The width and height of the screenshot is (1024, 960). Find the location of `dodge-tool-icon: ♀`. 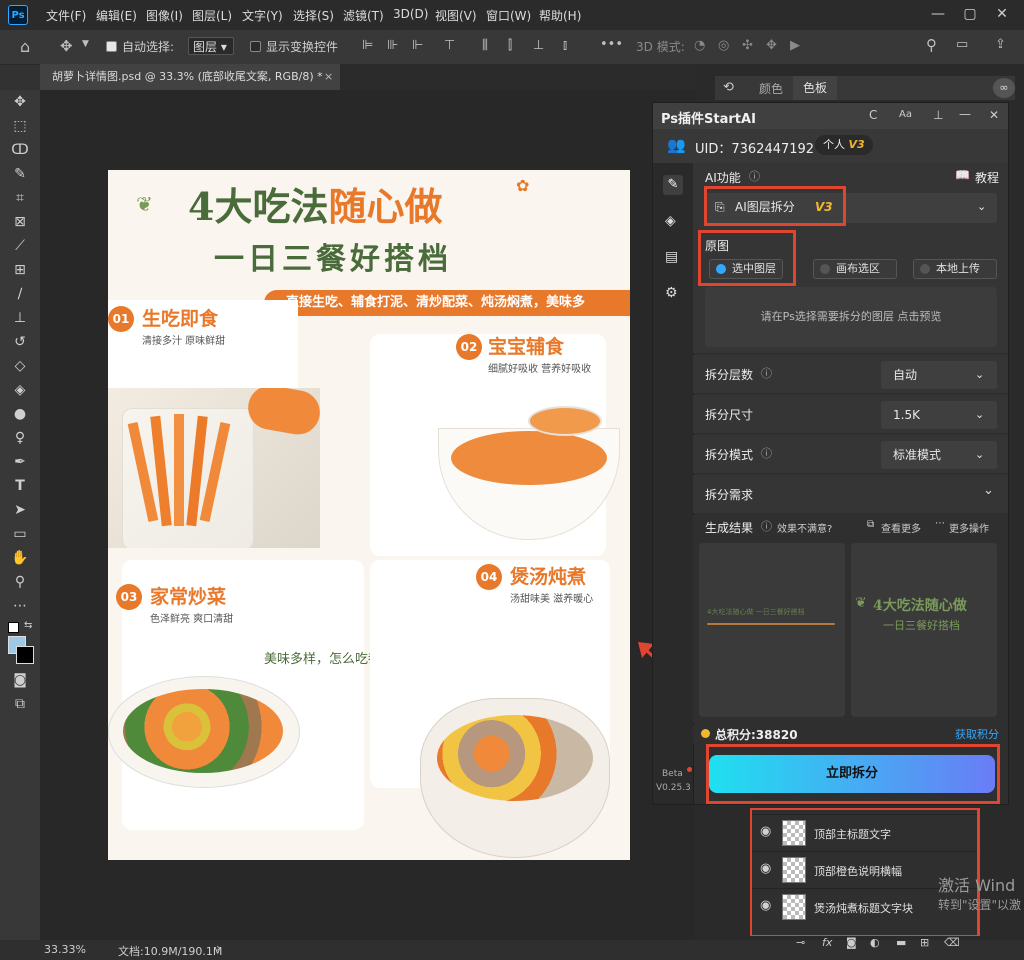

dodge-tool-icon: ♀ is located at coordinates (20, 438).